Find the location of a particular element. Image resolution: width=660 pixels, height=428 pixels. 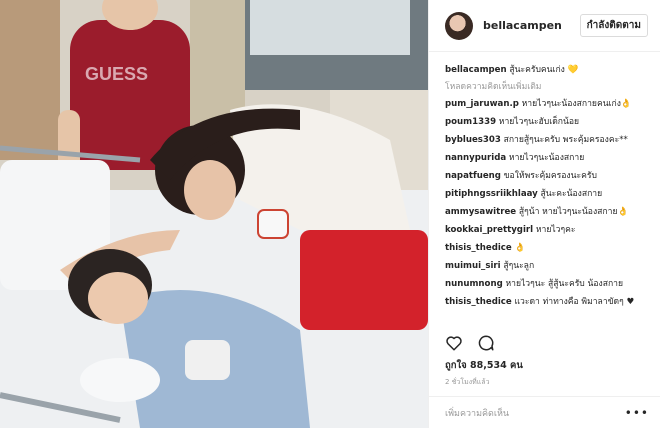

comment-username: kookkai_prettygirl is located at coordinates (489, 230).